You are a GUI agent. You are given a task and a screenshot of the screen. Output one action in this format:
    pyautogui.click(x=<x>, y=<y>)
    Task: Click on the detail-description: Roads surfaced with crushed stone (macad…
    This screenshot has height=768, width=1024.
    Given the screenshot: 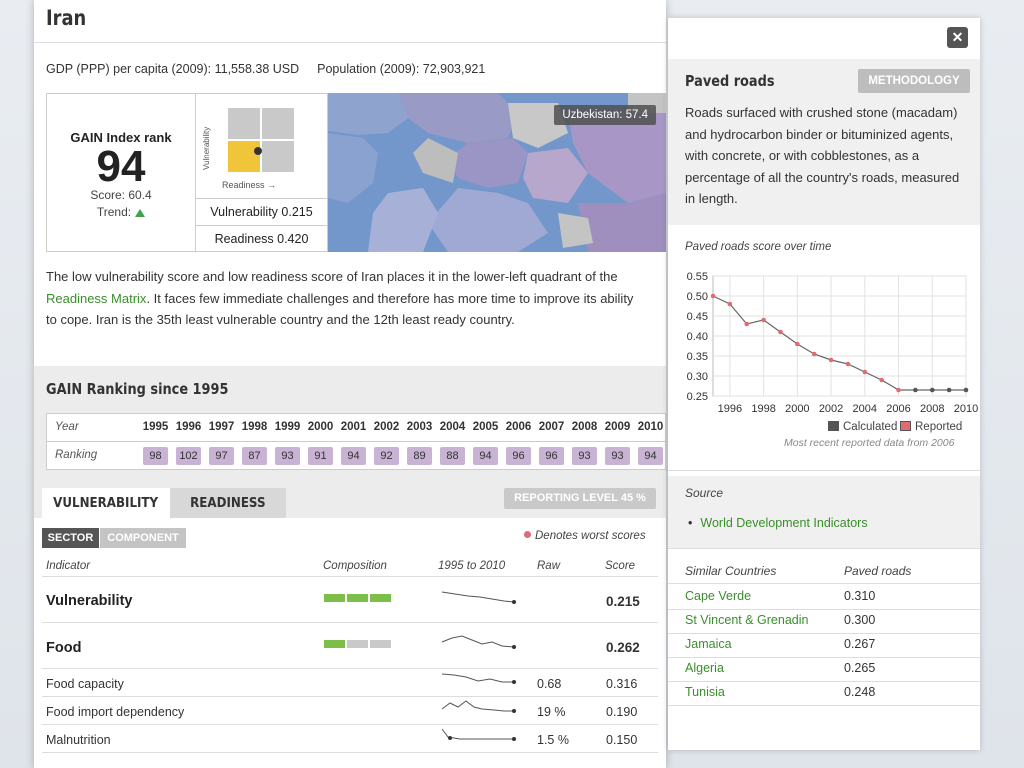 What is the action you would take?
    pyautogui.click(x=822, y=155)
    